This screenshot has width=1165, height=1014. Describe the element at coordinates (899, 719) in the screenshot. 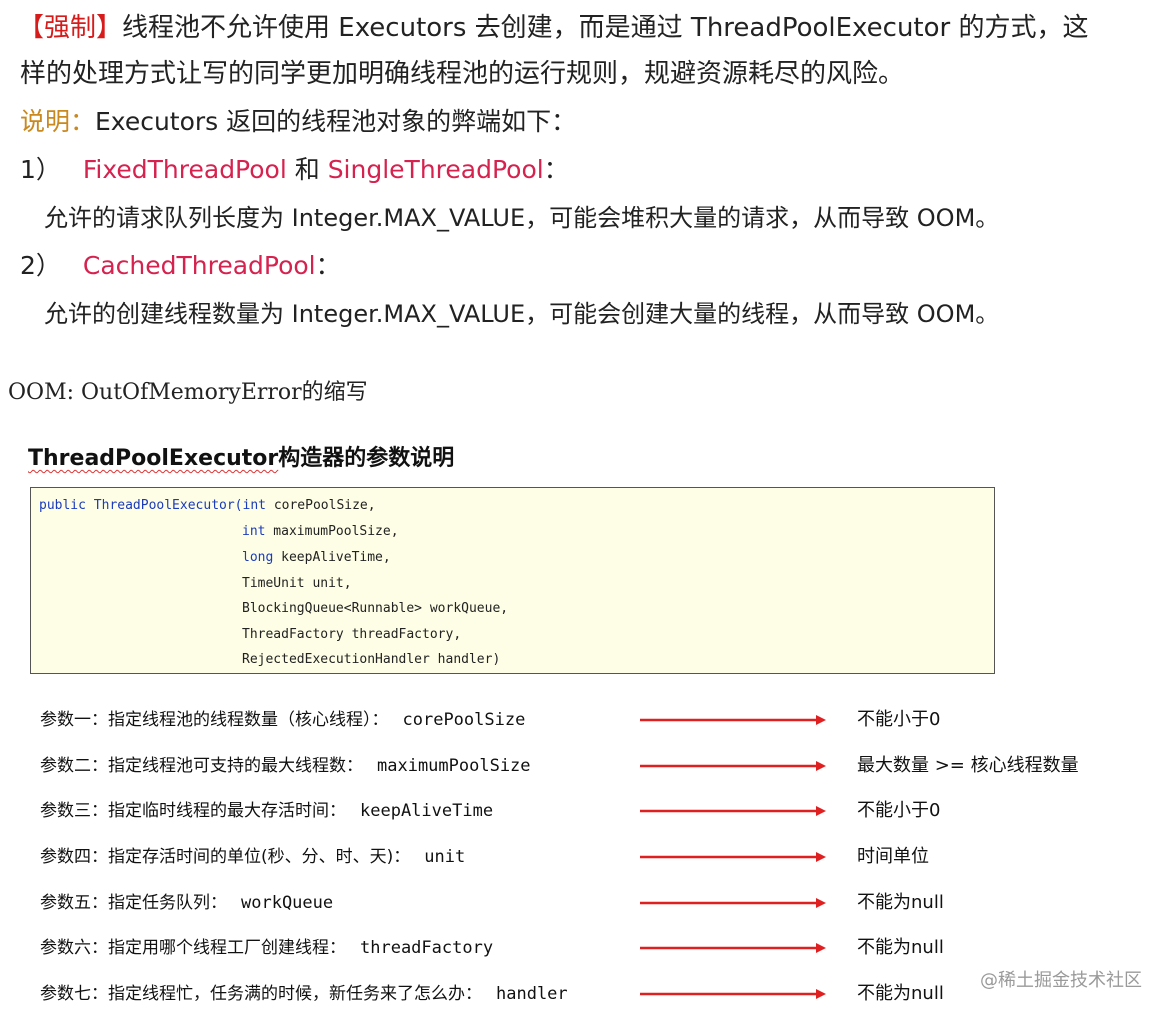

I see `param-1-constraint: 不能小于0` at that location.